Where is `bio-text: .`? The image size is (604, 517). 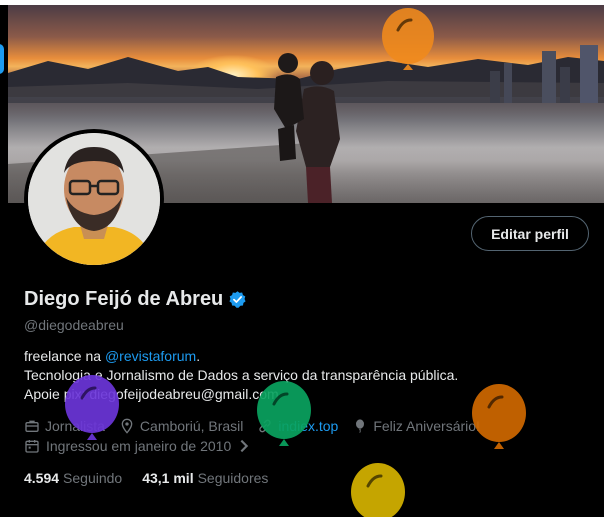
bio-text: . is located at coordinates (198, 356).